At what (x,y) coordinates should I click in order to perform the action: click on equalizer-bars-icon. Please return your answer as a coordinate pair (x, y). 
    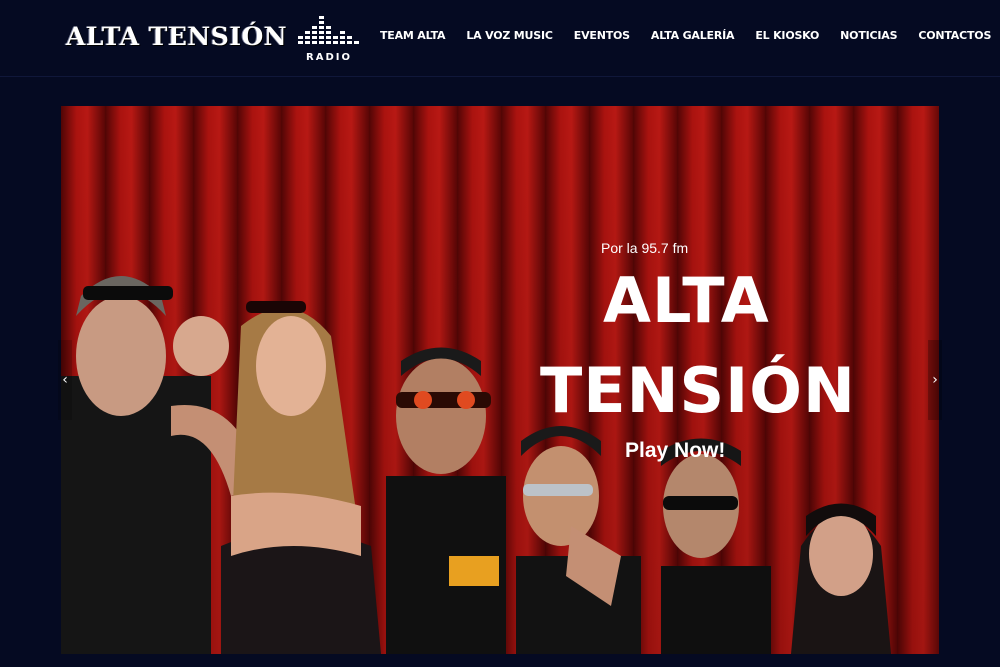
    Looking at the image, I should click on (328, 30).